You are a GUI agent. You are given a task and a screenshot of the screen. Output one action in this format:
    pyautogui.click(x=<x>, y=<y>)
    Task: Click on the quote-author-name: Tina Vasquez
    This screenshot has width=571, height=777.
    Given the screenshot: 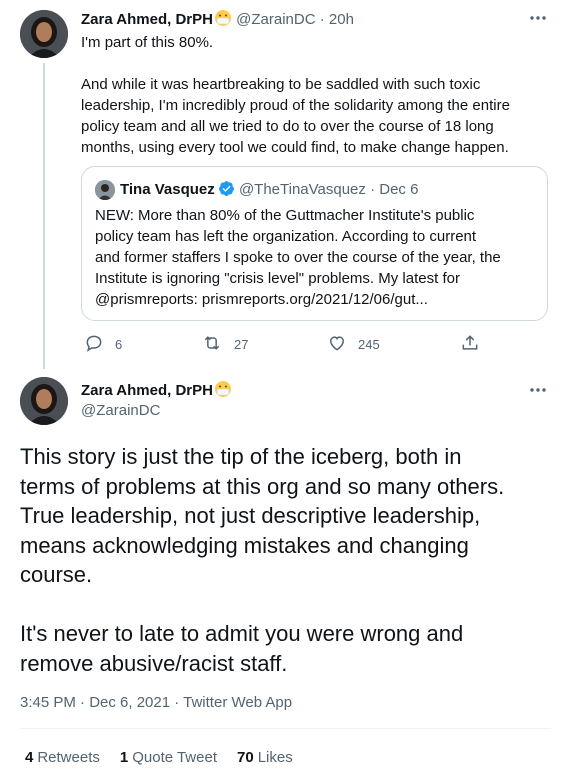 What is the action you would take?
    pyautogui.click(x=167, y=189)
    